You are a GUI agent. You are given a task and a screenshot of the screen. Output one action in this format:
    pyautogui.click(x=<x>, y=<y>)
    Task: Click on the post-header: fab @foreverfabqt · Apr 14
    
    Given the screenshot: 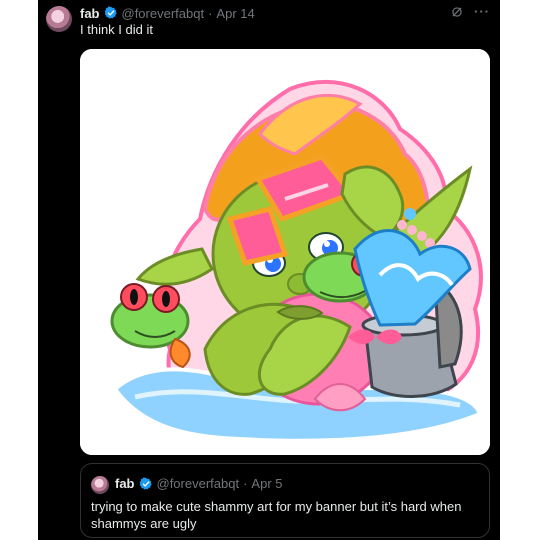 What is the action you would take?
    pyautogui.click(x=167, y=13)
    